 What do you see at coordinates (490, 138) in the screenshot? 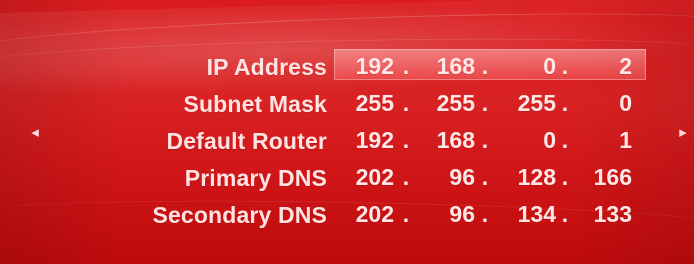
I see `default-router-field: 192 . 168 . 0 . 1` at bounding box center [490, 138].